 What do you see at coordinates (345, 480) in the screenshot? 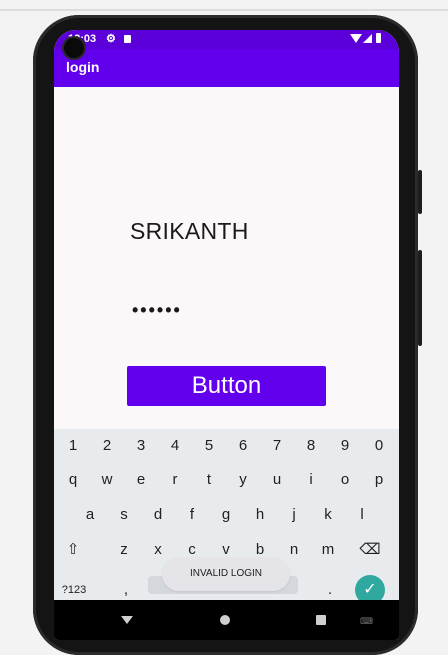
I see `key-o: o` at bounding box center [345, 480].